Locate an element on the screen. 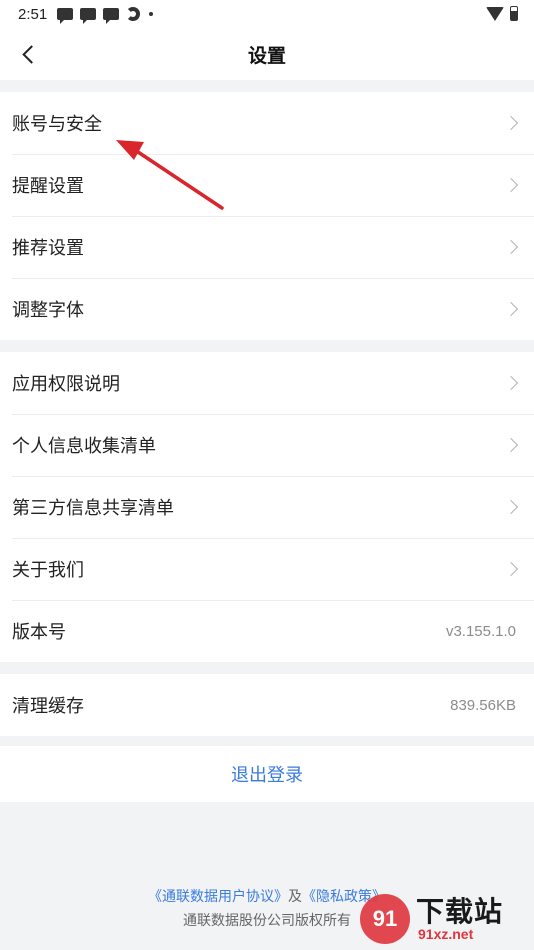  row-about-us: 关于我们 is located at coordinates (267, 569).